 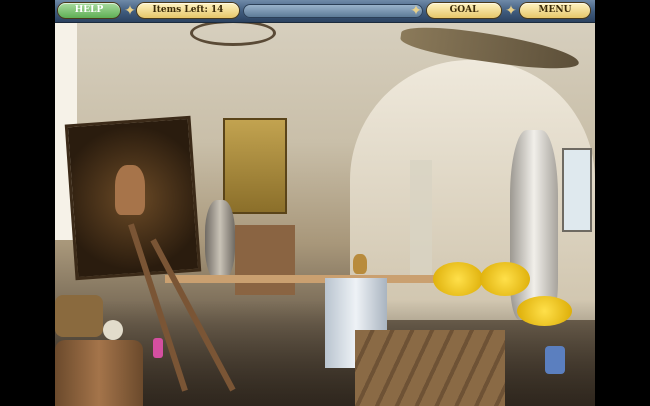 I want to click on fruit-basket, so click(x=79, y=316).